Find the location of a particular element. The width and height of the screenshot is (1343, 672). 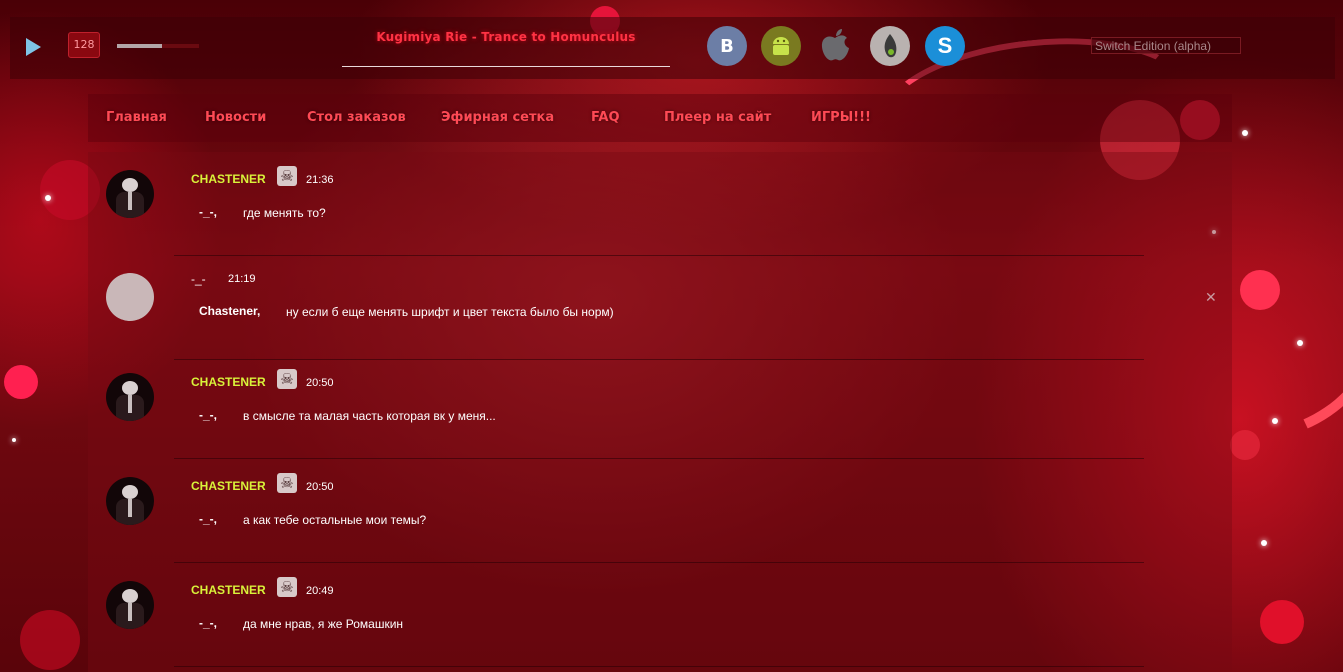

nav-item-games: ИГРЫ!!! is located at coordinates (841, 117).